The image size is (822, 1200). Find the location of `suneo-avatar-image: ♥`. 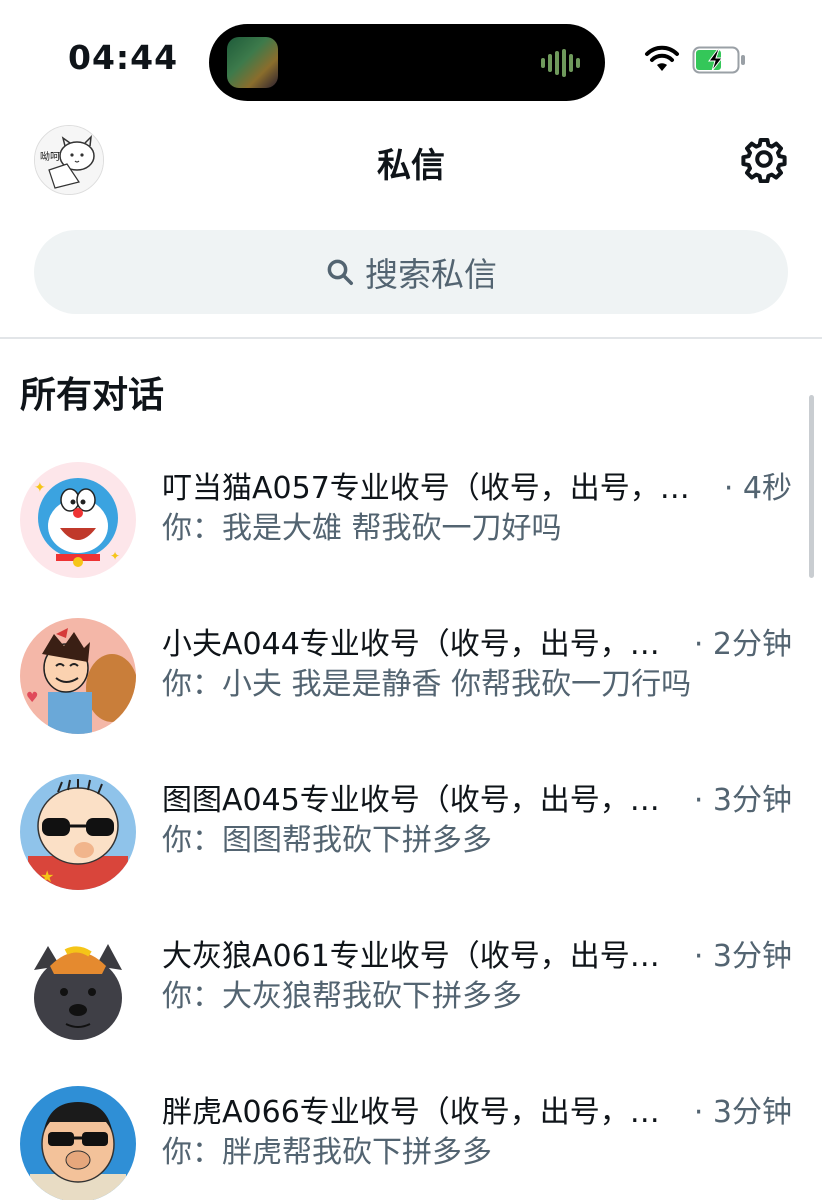

suneo-avatar-image: ♥ is located at coordinates (78, 676).